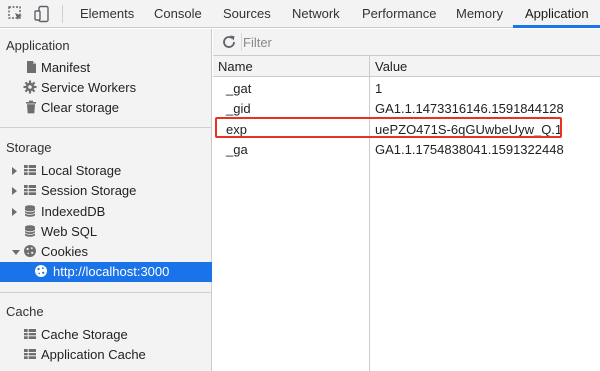 The image size is (600, 371). Describe the element at coordinates (89, 190) in the screenshot. I see `sidebar-item-label: Session Storage` at that location.